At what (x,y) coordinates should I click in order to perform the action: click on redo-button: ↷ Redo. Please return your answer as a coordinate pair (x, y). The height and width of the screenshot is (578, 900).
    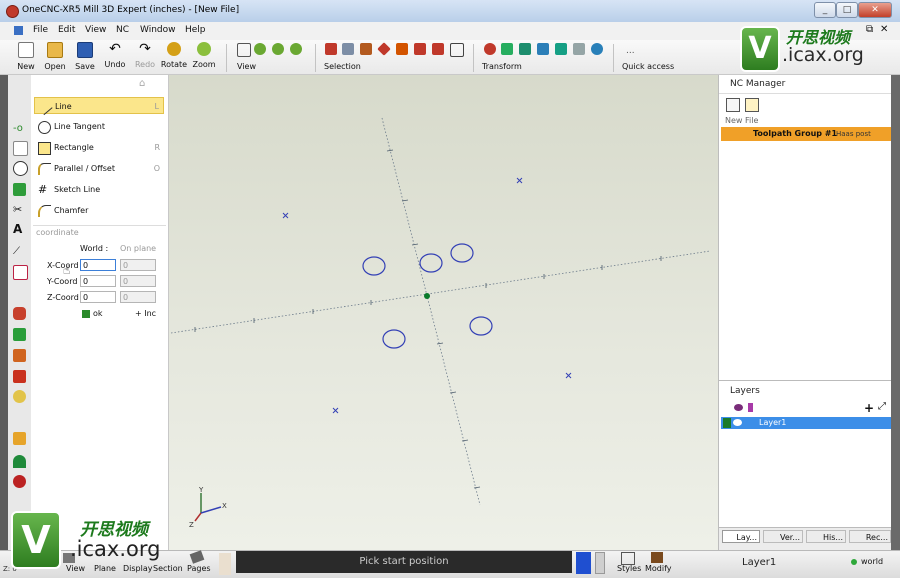
    Looking at the image, I should click on (145, 55).